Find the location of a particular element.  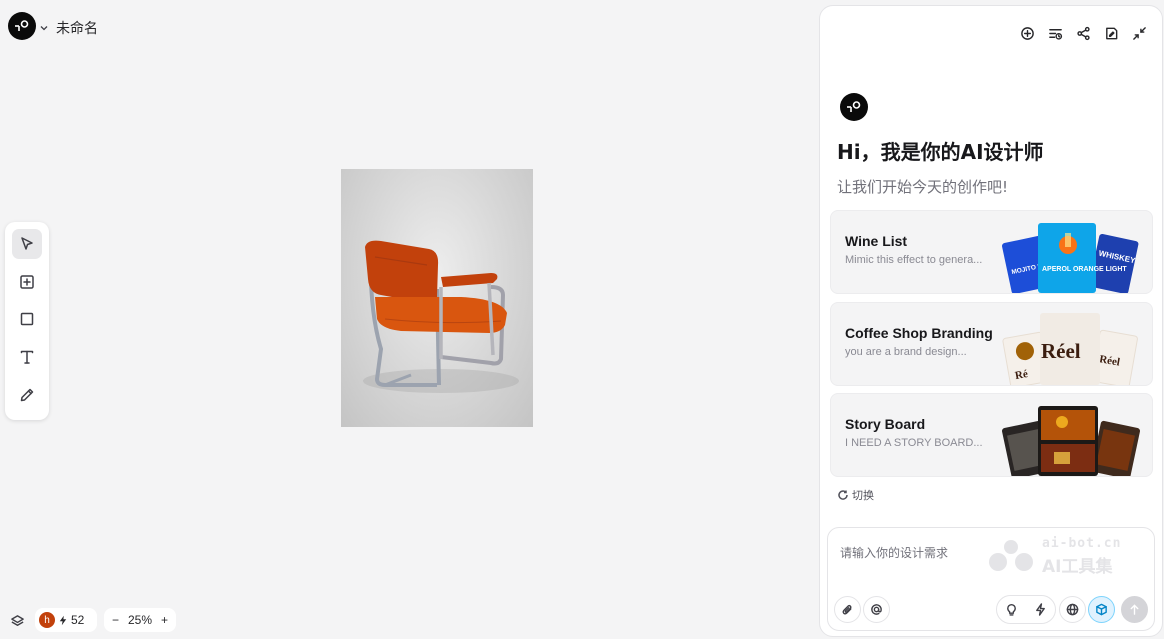

switch-label: 切换 is located at coordinates (863, 495).